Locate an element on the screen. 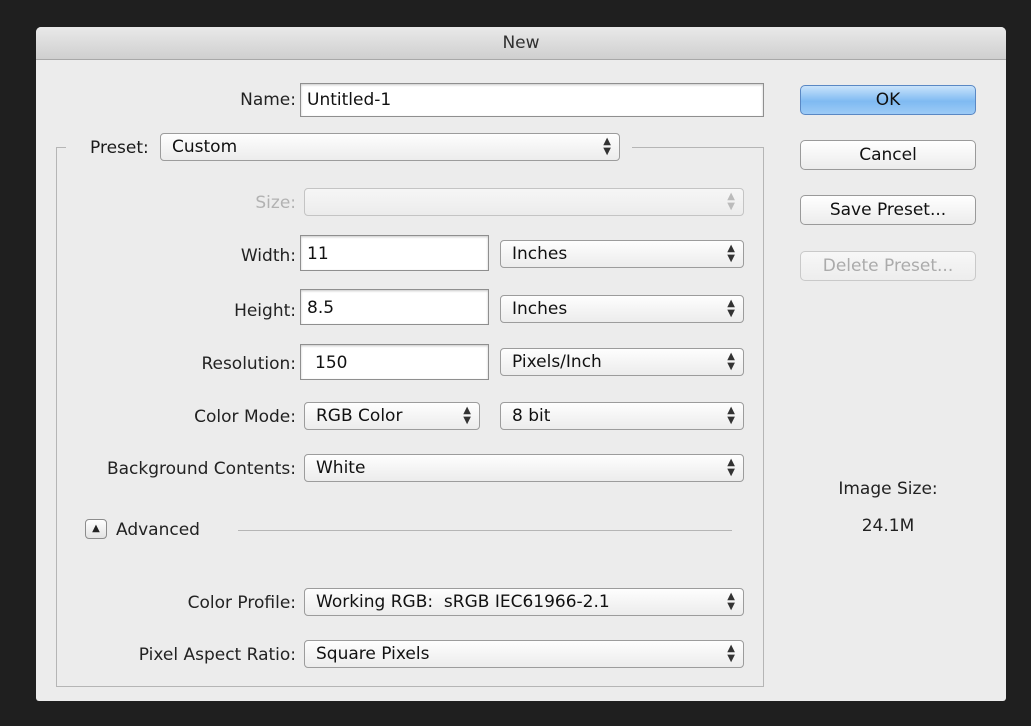 The image size is (1031, 726). preset-value: Custom is located at coordinates (205, 147).